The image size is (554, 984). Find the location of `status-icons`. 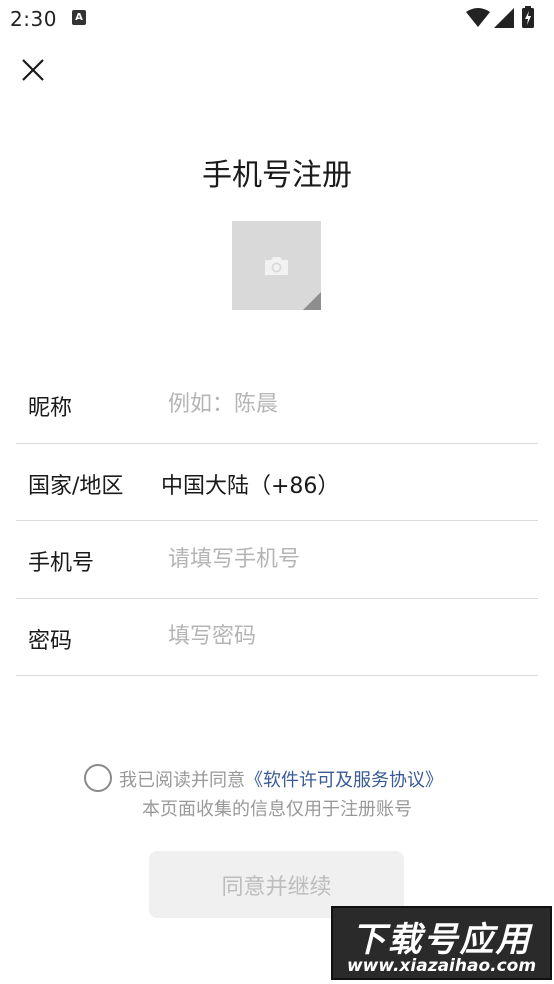

status-icons is located at coordinates (506, 18).